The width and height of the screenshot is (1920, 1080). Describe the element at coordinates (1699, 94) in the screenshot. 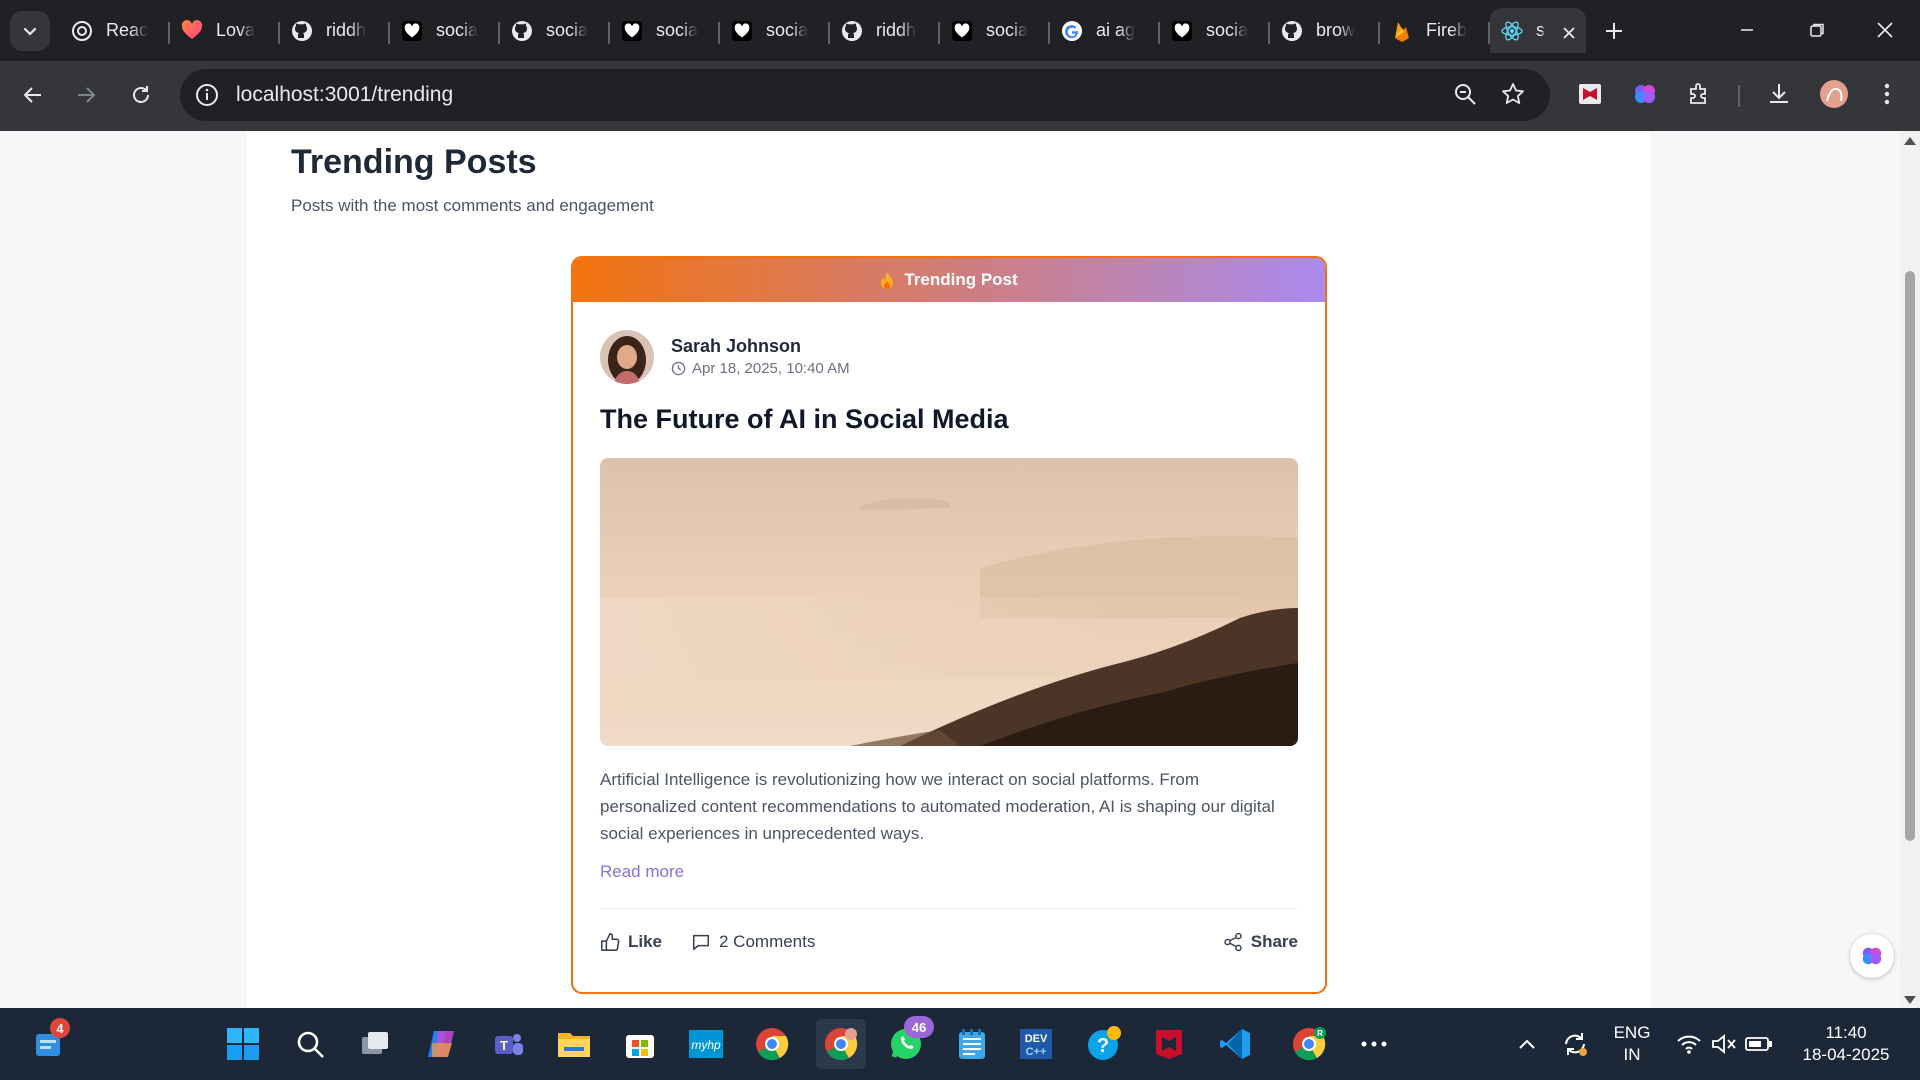

I see `extensions-puzzle-icon` at that location.